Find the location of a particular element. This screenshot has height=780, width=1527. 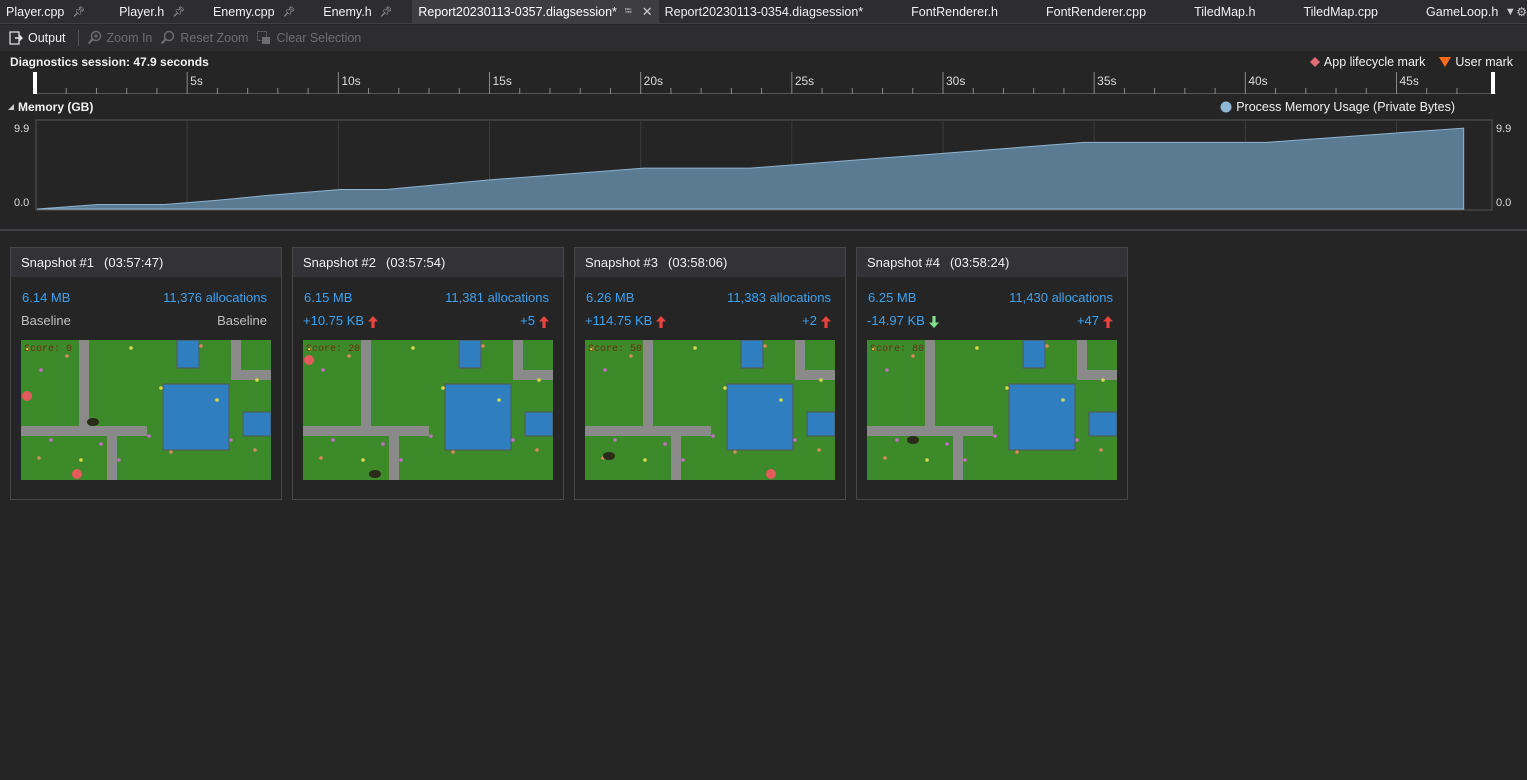

snapshot-thumbnail: Score: 20 is located at coordinates (428, 410).